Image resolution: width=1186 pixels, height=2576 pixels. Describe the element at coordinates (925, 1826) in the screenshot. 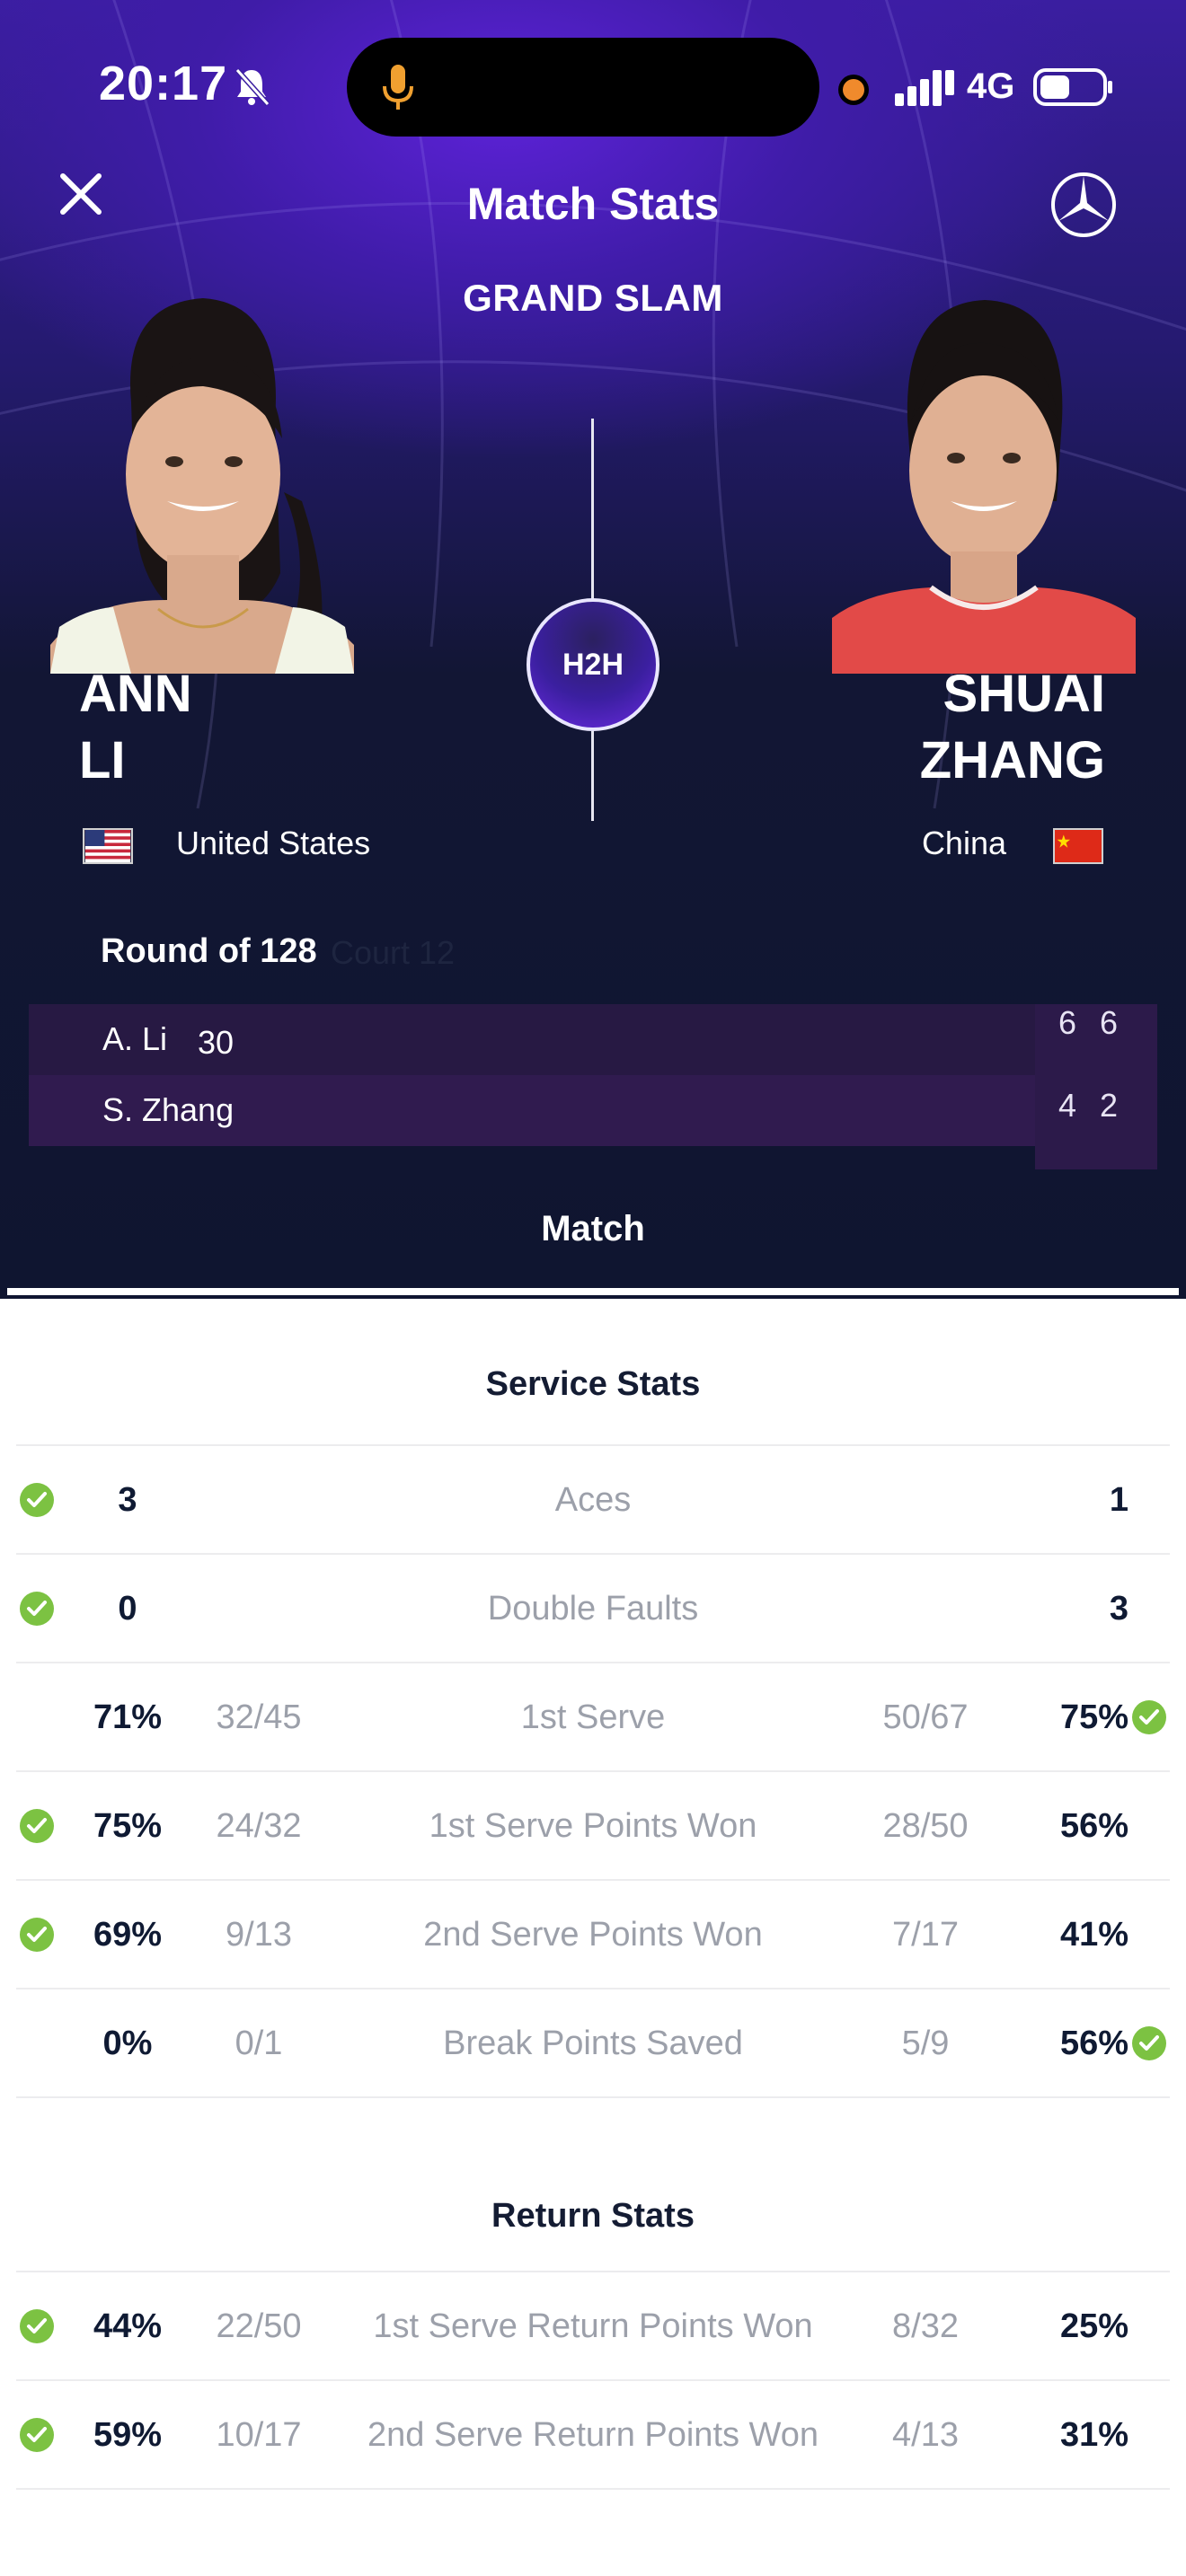

I see `stat-right-fraction: 28/50` at that location.